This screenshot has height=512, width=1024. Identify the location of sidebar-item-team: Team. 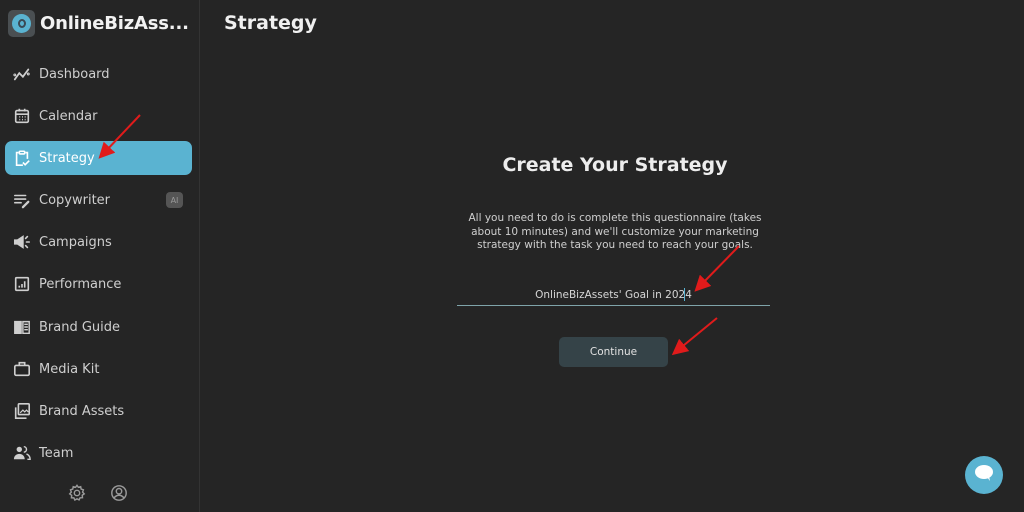
(98, 453).